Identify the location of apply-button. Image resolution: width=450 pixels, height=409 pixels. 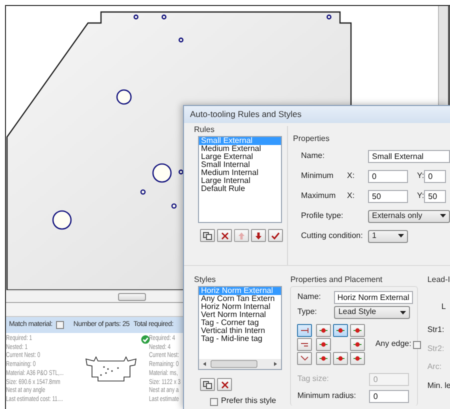
(275, 235).